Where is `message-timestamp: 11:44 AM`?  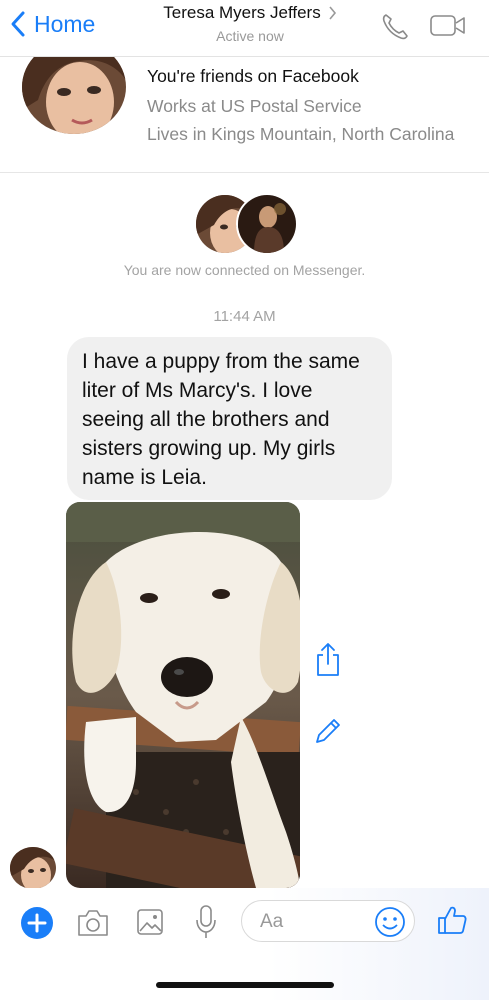 message-timestamp: 11:44 AM is located at coordinates (244, 316).